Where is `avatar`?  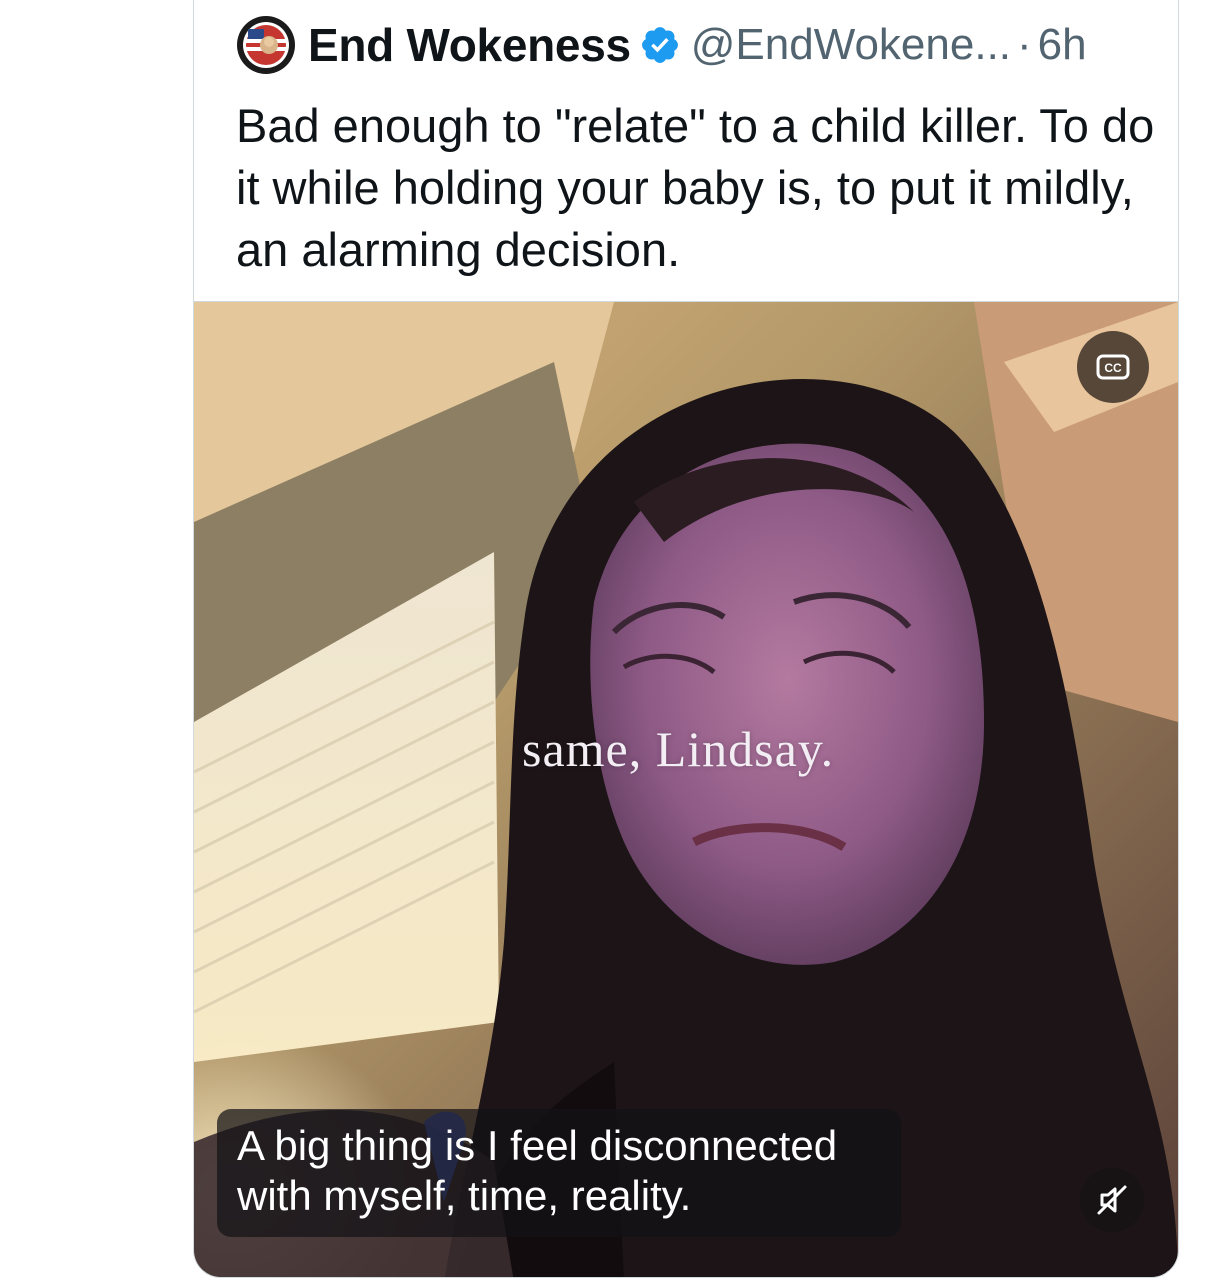 avatar is located at coordinates (266, 45).